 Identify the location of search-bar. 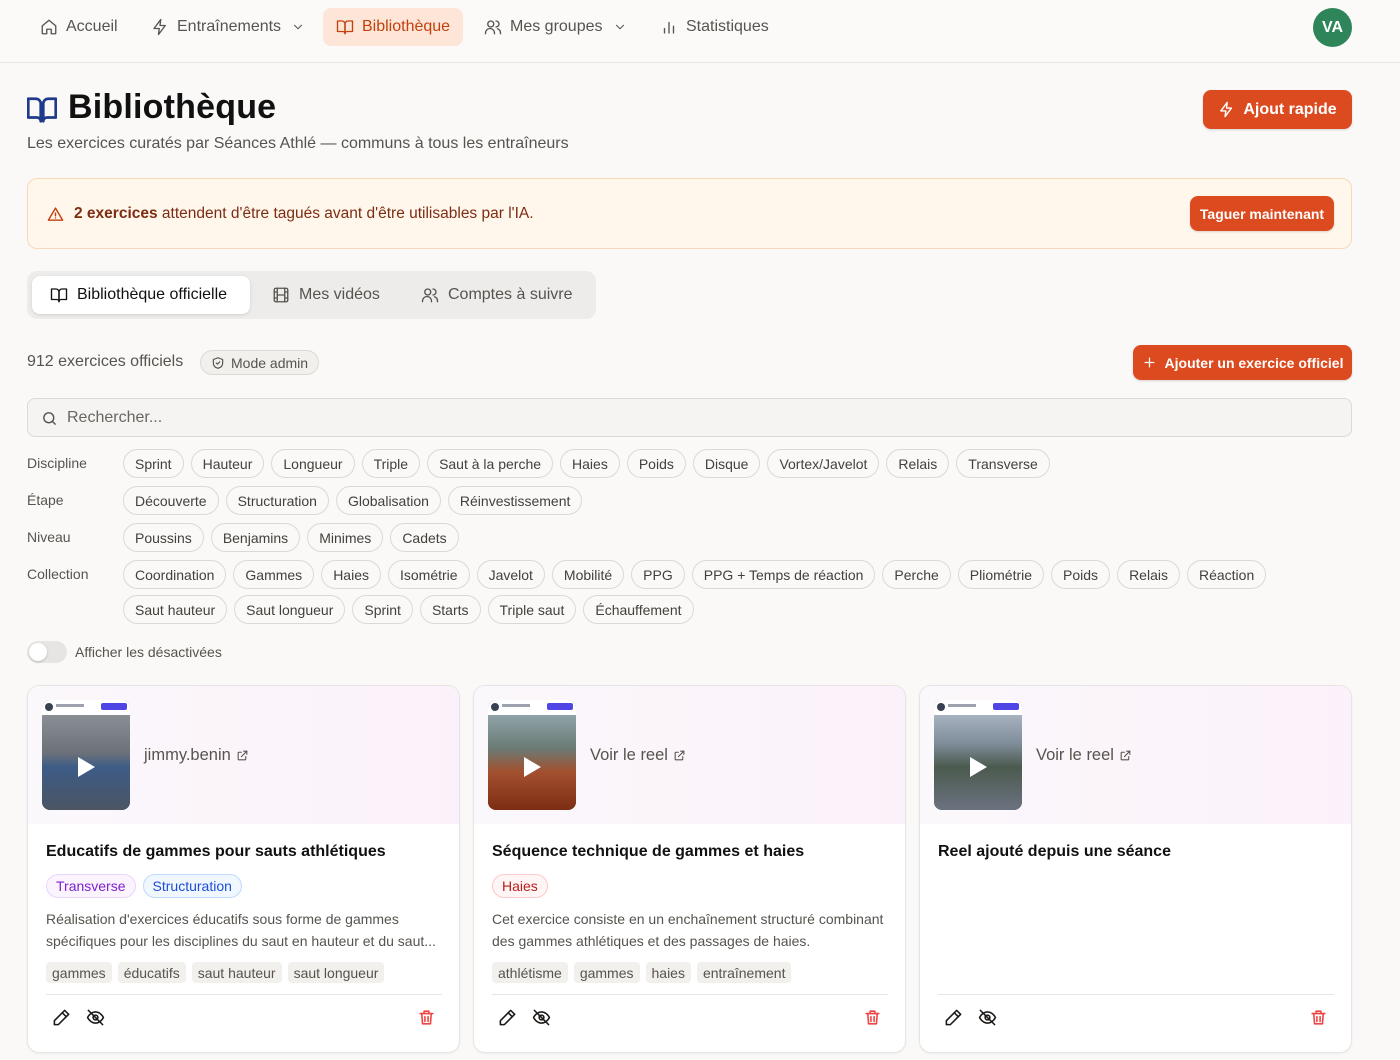
(689, 417).